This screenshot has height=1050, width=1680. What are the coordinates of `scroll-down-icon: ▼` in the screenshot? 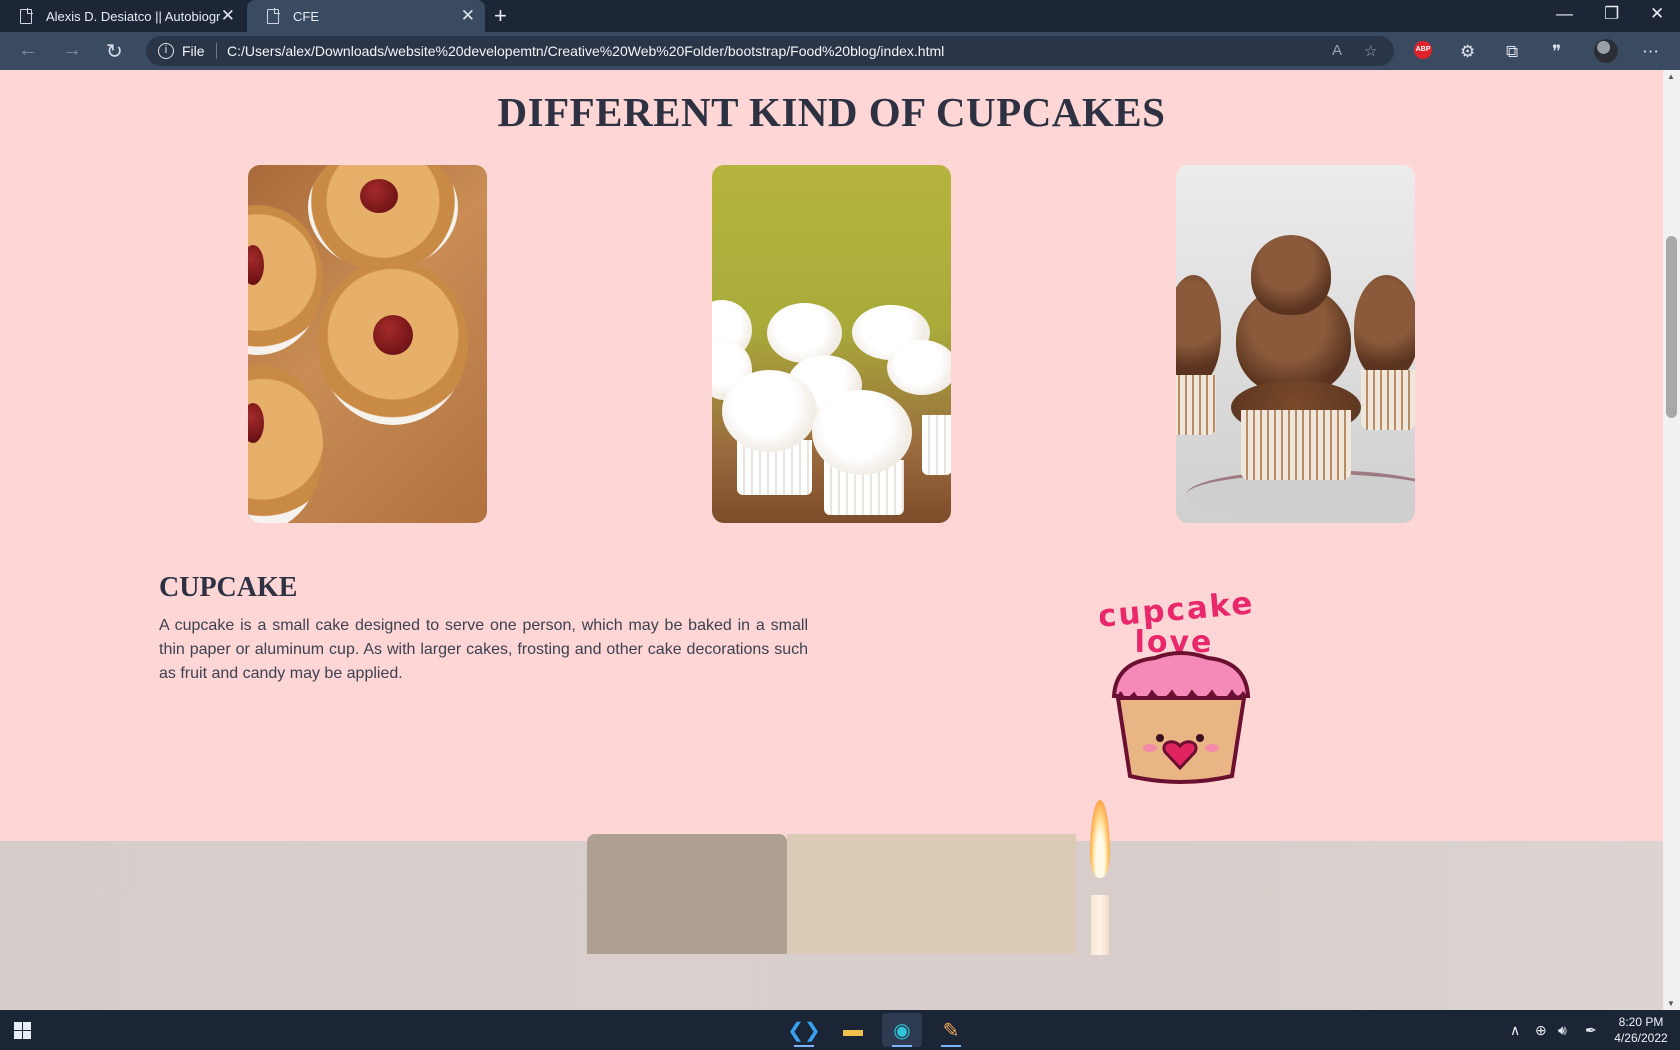 It's located at (1671, 1003).